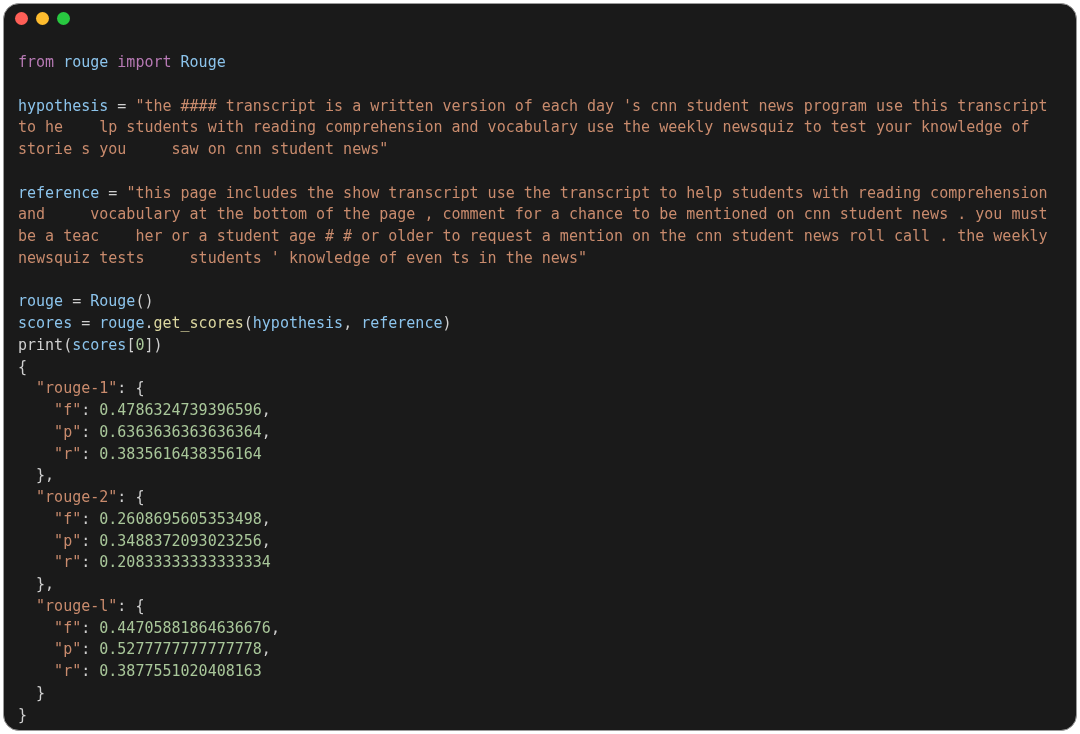  I want to click on code-line: "p": 0.3488372093023256,, so click(162, 541).